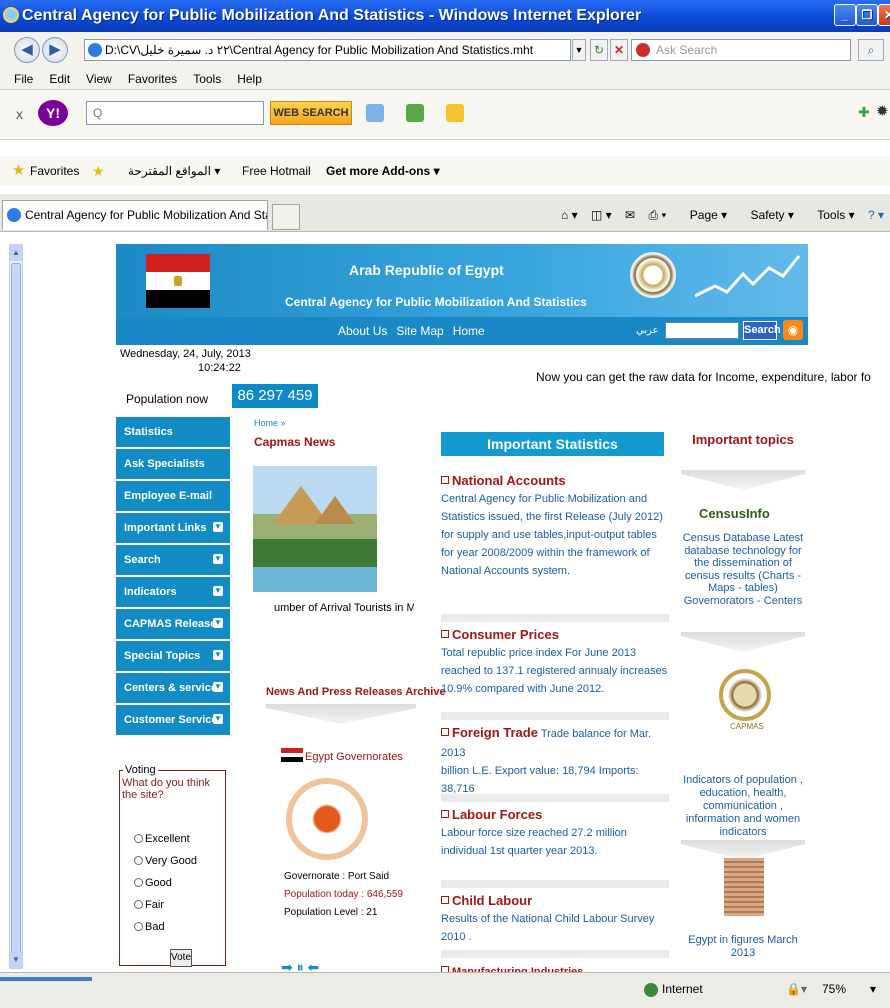 The image size is (890, 1008). Describe the element at coordinates (152, 79) in the screenshot. I see `menu-favorites: Favorites` at that location.